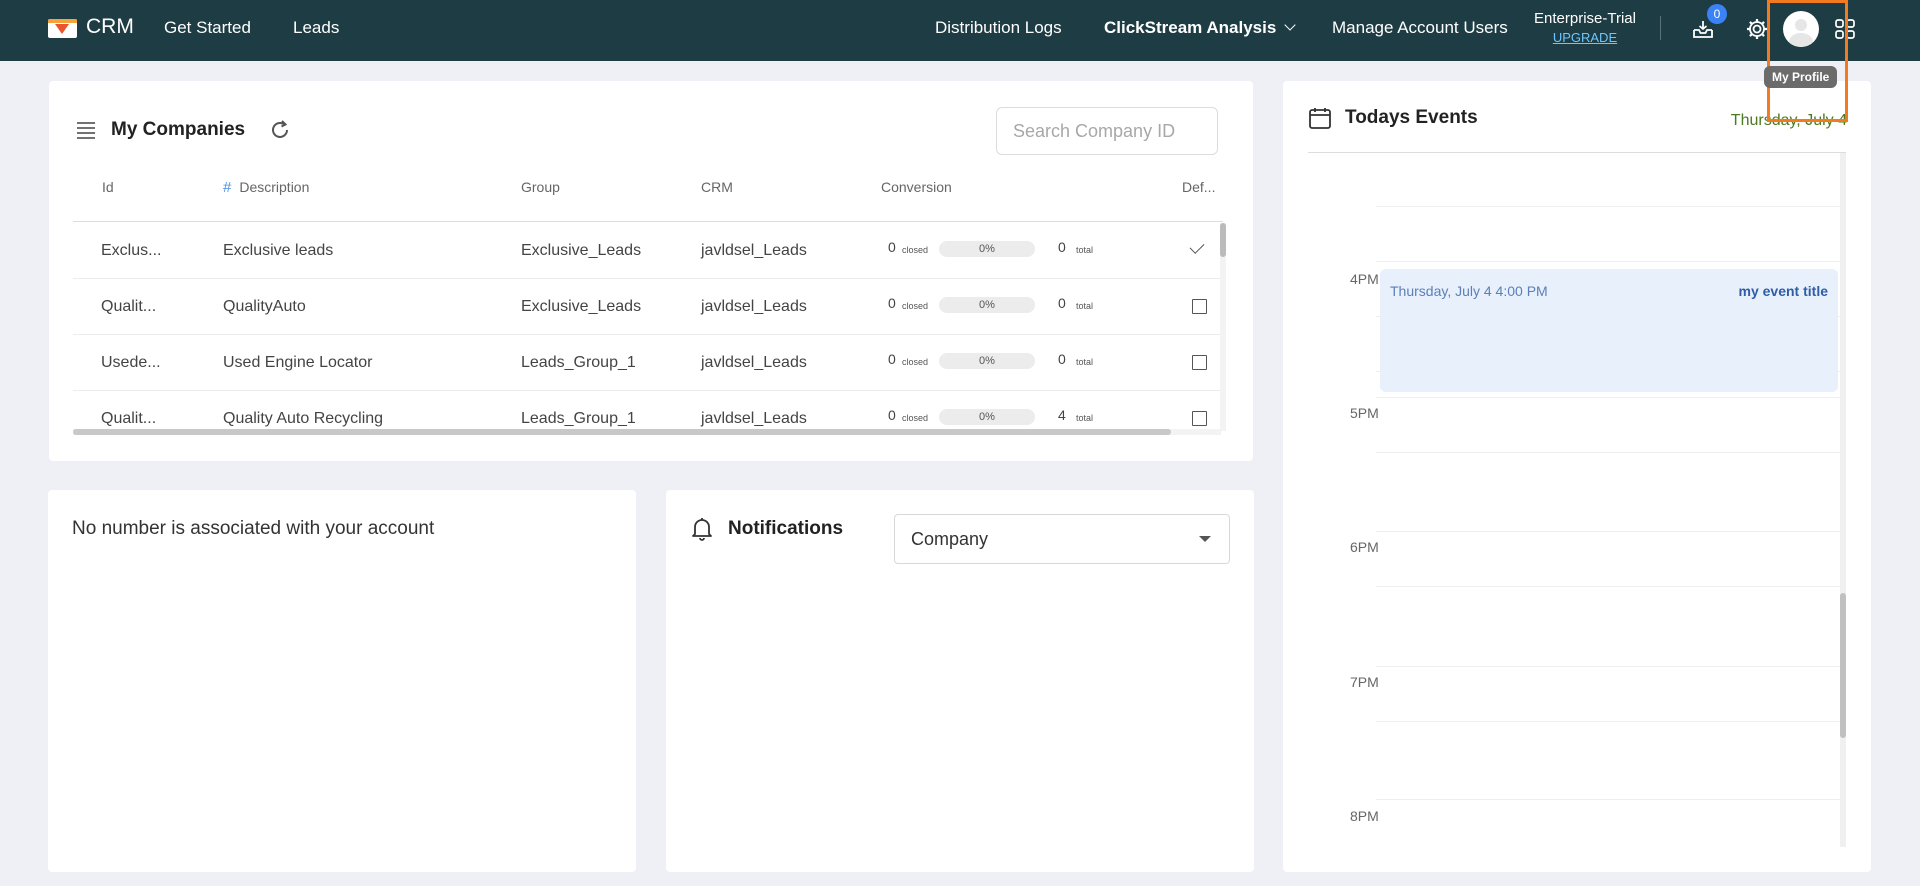 This screenshot has height=886, width=1920. Describe the element at coordinates (1843, 500) in the screenshot. I see `events-scrollbar` at that location.